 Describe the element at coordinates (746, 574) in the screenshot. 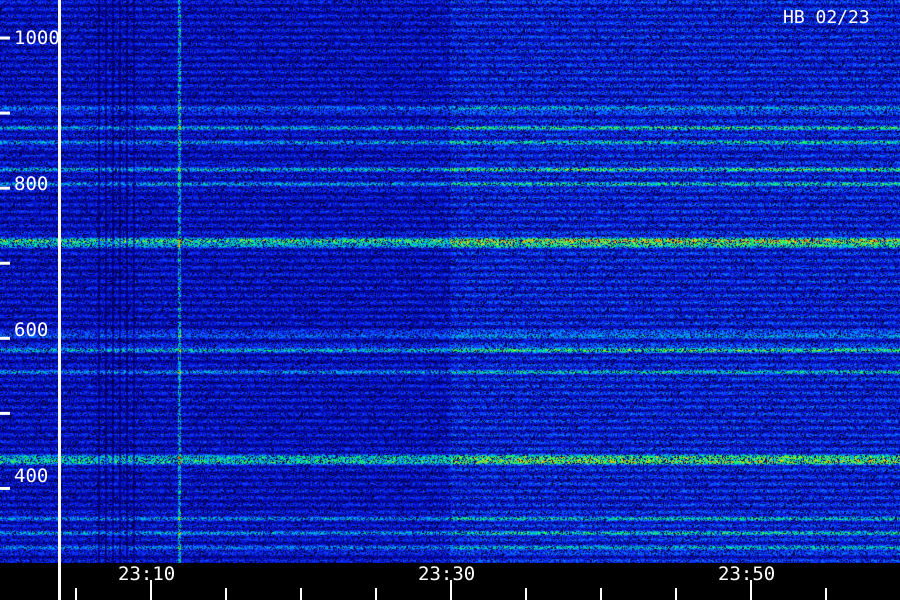

I see `x-tick-label-2350: 23:50` at that location.